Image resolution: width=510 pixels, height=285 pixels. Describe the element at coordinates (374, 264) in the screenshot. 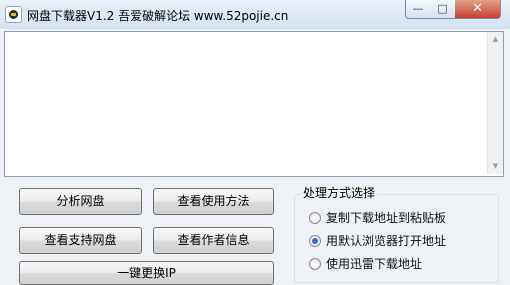

I see `radio-label: 使用迅雷下载地址` at that location.